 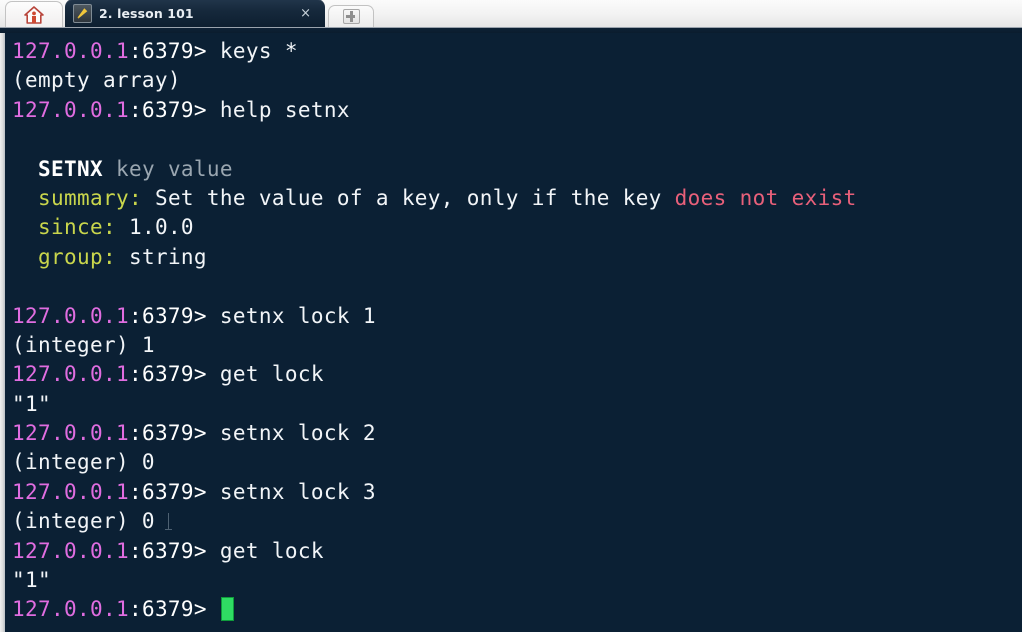 I want to click on help-field-label: summary:, so click(x=90, y=197).